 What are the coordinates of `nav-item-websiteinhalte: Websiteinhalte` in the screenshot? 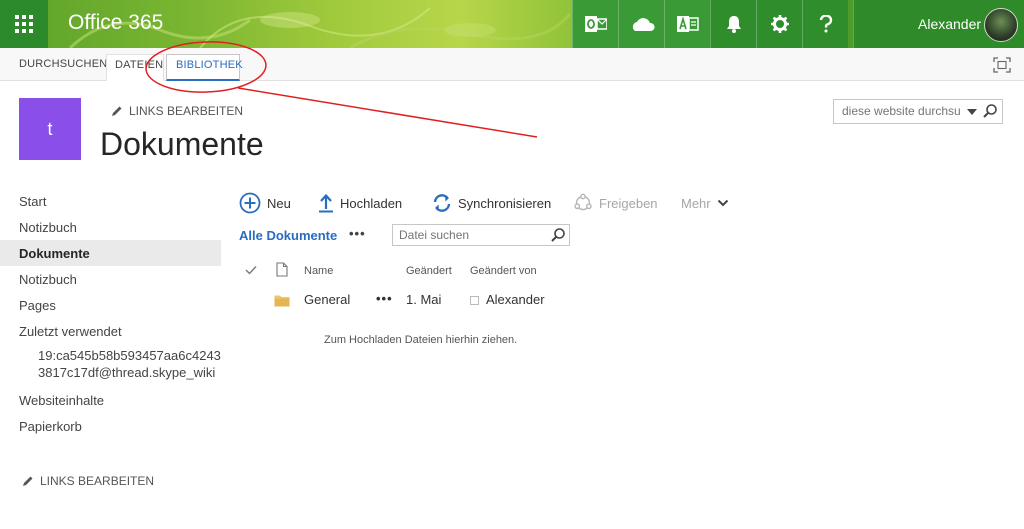 It's located at (110, 400).